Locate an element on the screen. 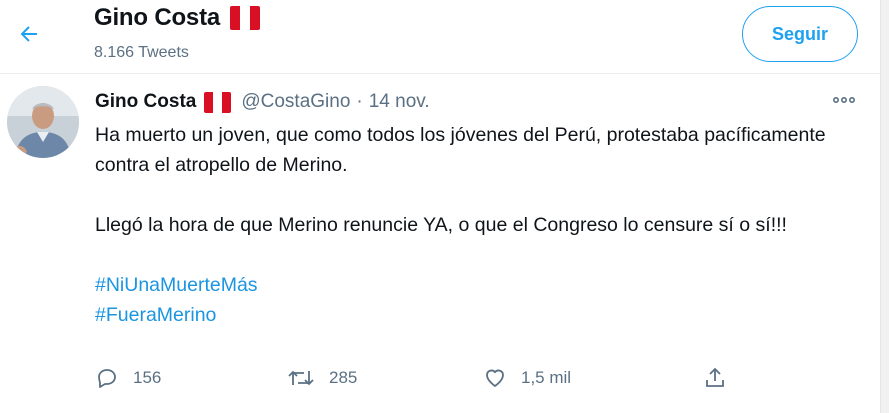 The width and height of the screenshot is (889, 413). share-icon is located at coordinates (715, 377).